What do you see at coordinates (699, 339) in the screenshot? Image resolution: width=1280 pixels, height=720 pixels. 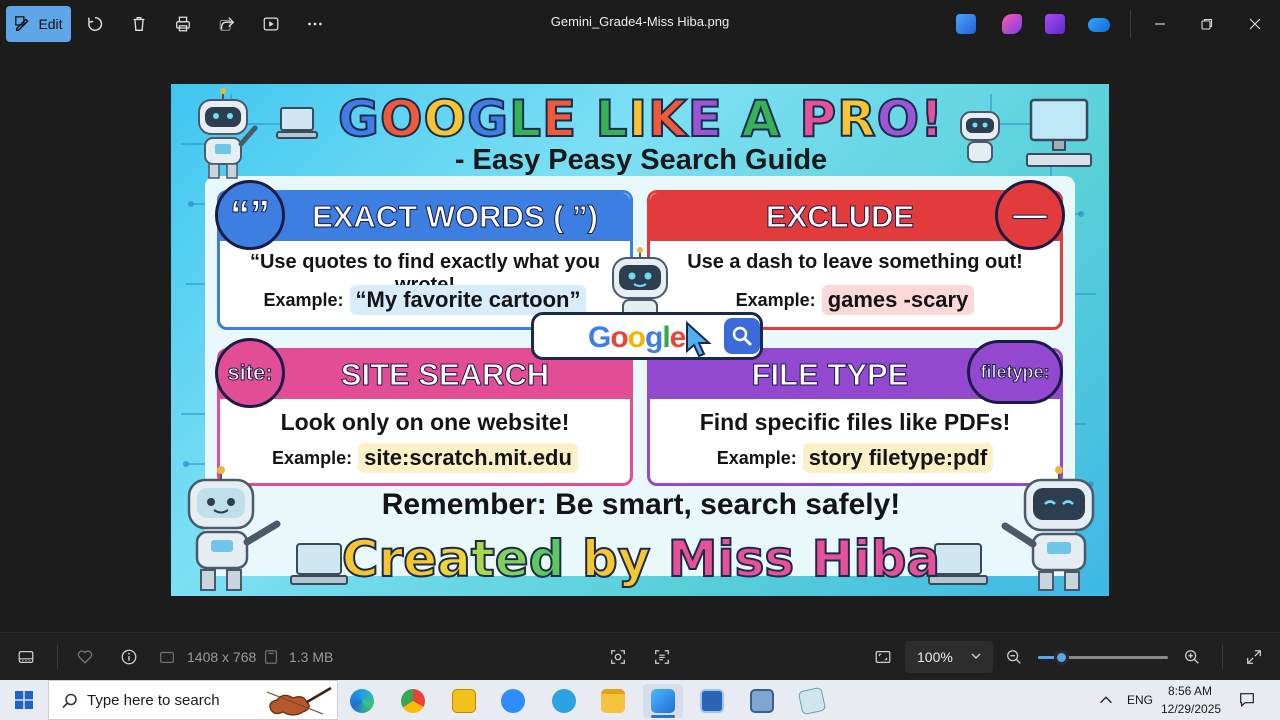 I see `cursor-icon` at bounding box center [699, 339].